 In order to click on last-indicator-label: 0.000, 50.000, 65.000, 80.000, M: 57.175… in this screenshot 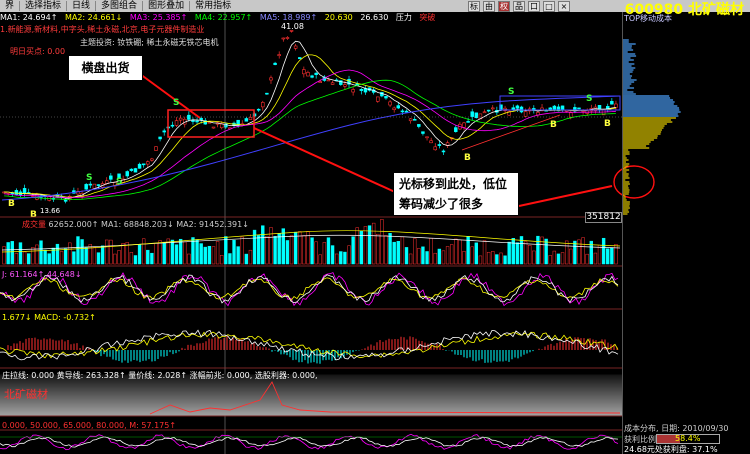, I will do `click(89, 425)`.